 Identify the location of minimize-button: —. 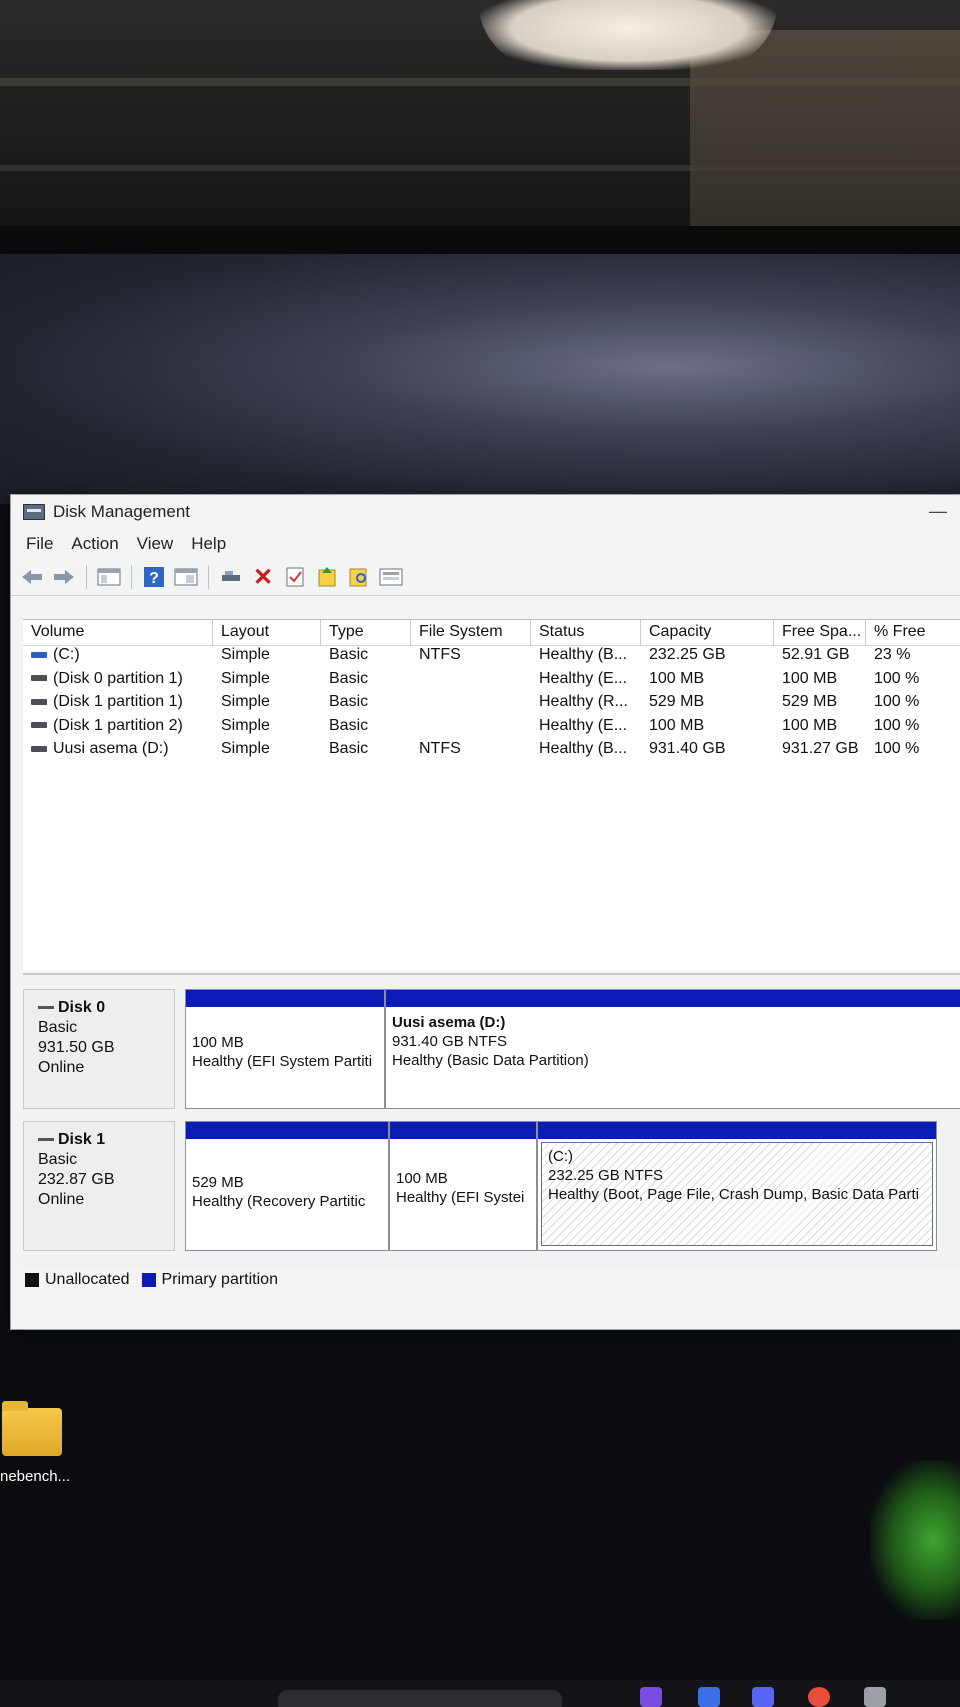
(938, 512).